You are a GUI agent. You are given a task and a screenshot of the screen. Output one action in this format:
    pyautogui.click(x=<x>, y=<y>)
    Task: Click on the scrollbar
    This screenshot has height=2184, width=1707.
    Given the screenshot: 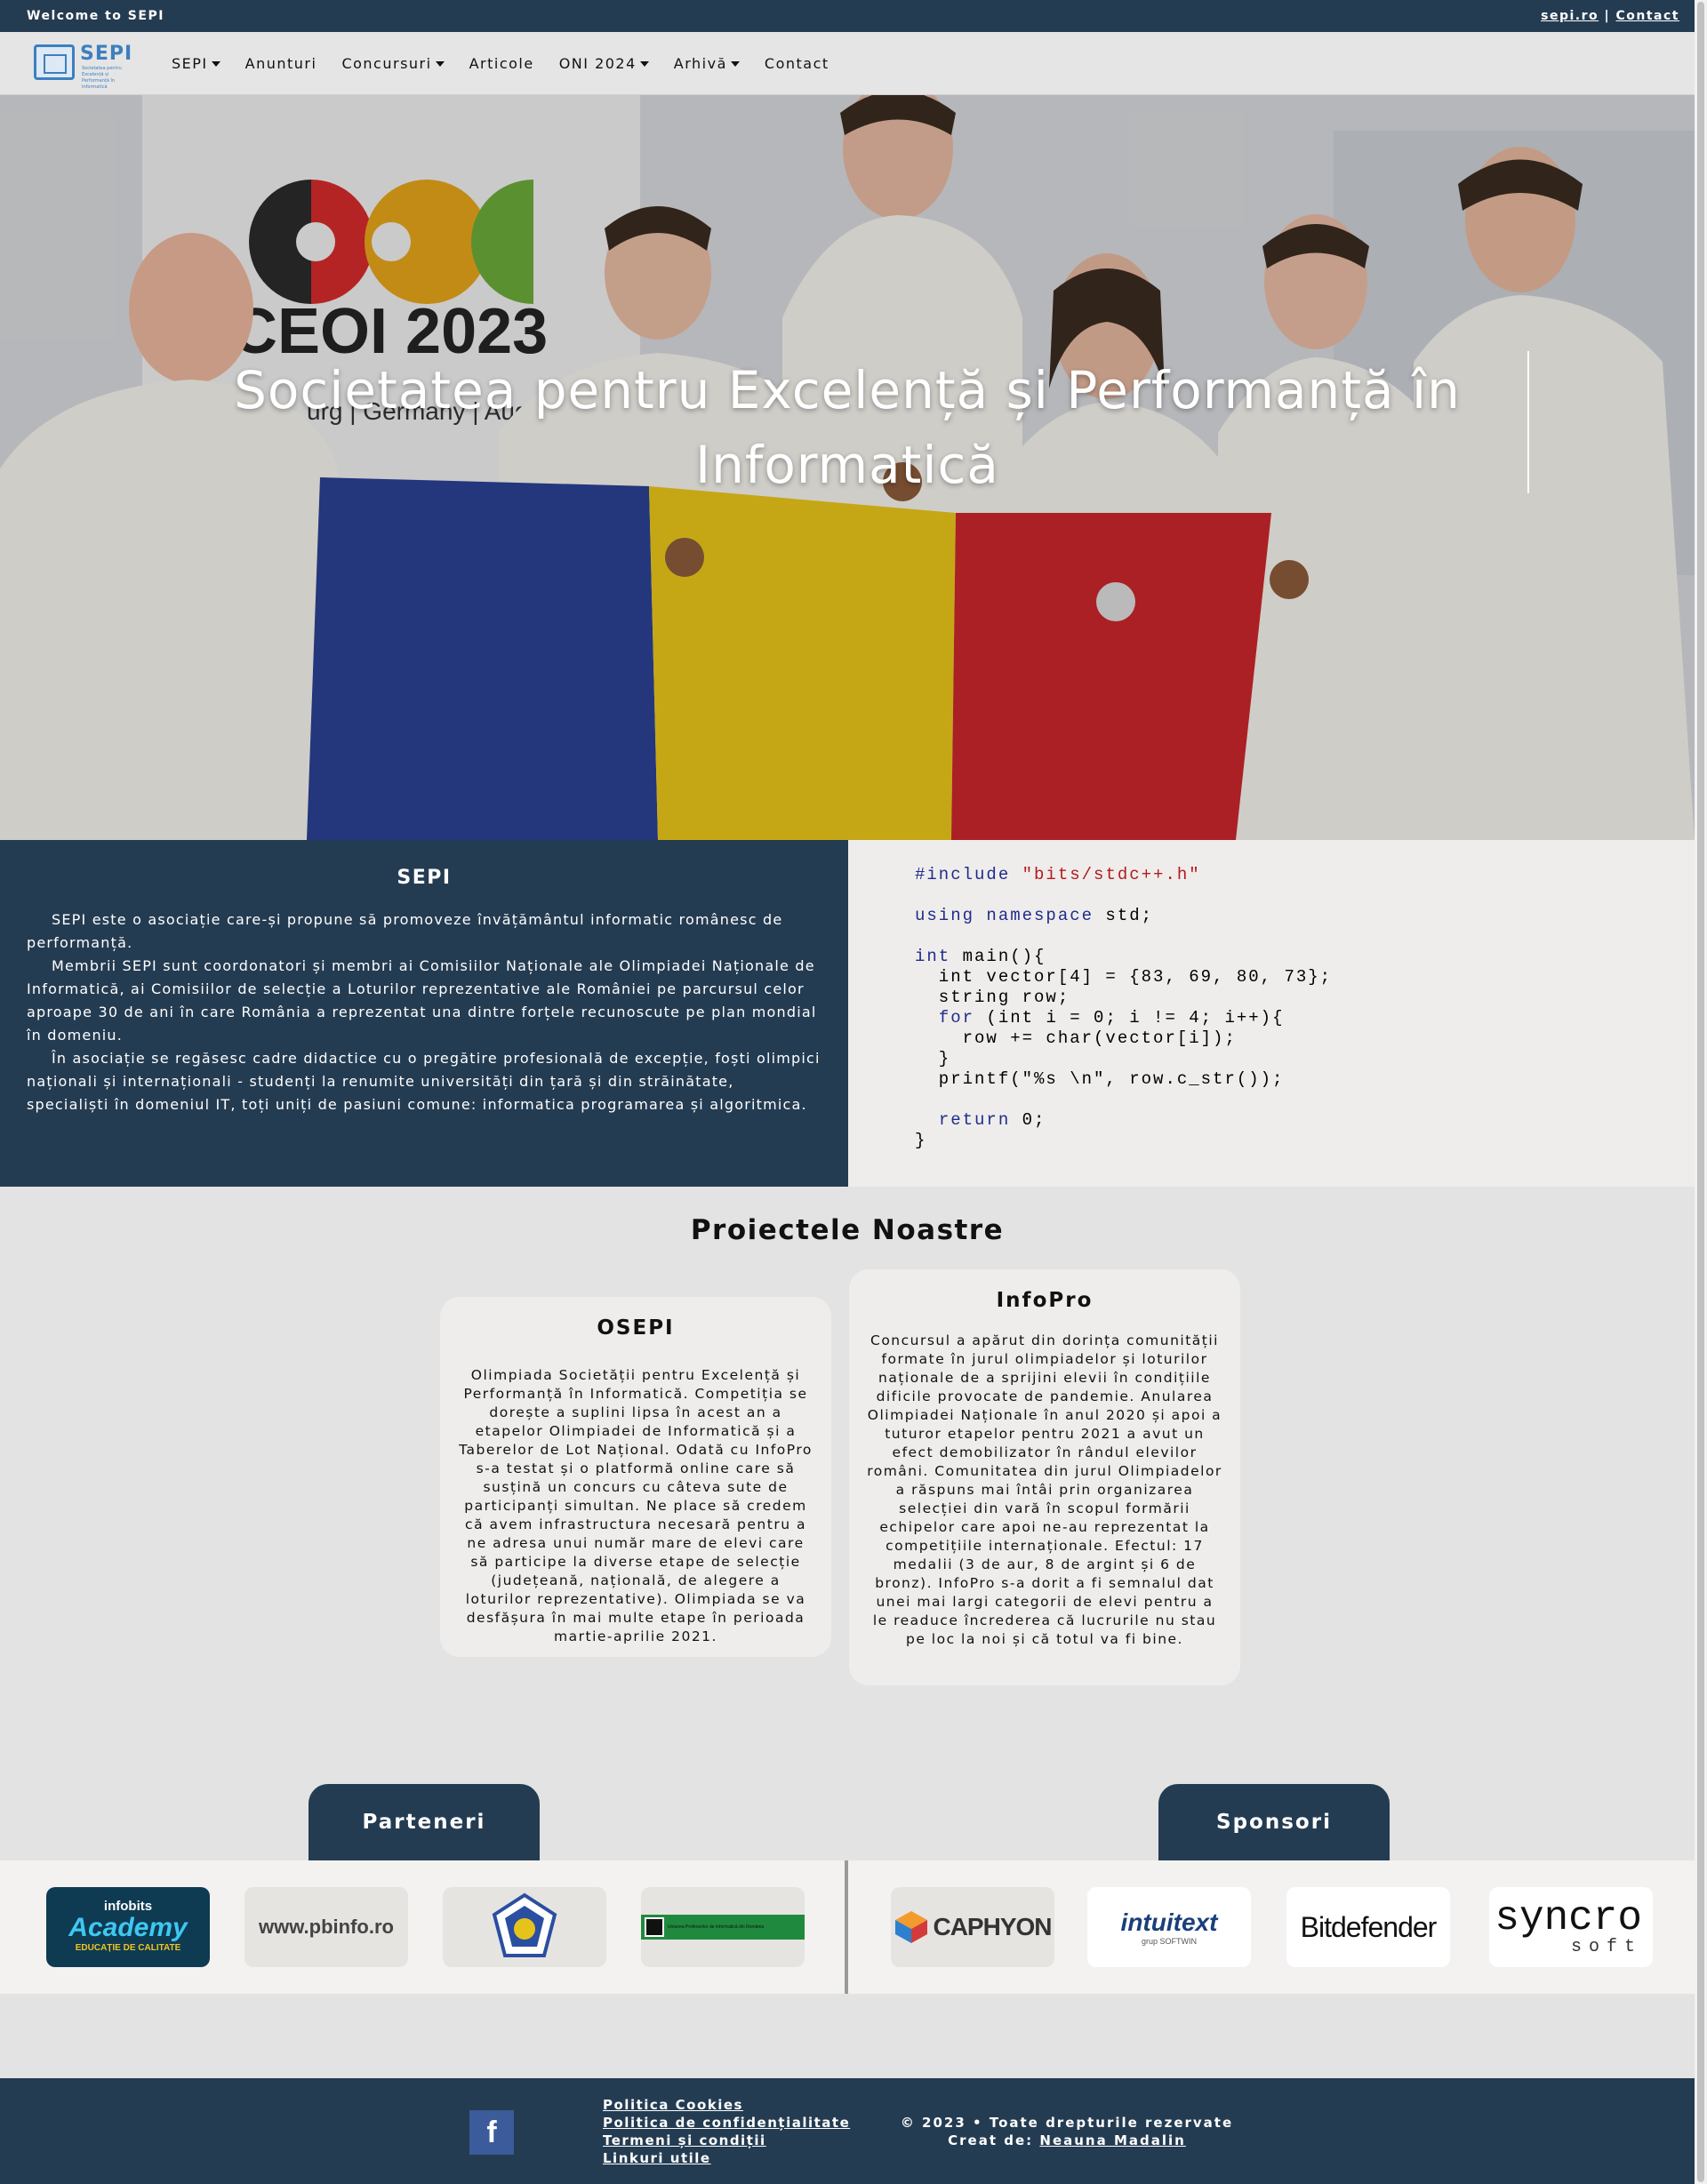 What is the action you would take?
    pyautogui.click(x=1701, y=1092)
    